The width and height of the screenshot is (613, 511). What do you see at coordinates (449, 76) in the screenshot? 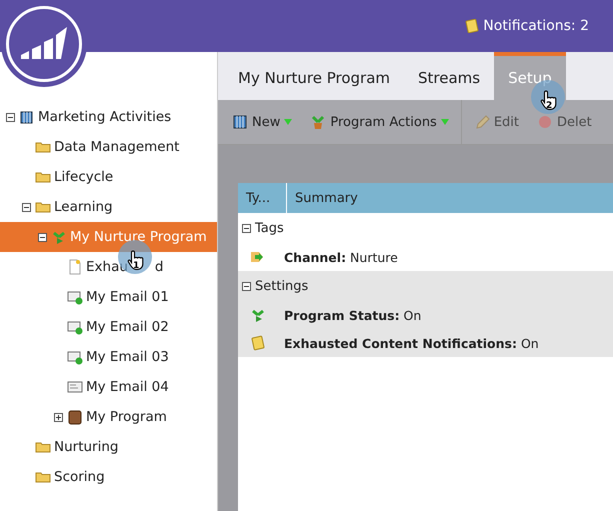
I see `tab: Streams` at bounding box center [449, 76].